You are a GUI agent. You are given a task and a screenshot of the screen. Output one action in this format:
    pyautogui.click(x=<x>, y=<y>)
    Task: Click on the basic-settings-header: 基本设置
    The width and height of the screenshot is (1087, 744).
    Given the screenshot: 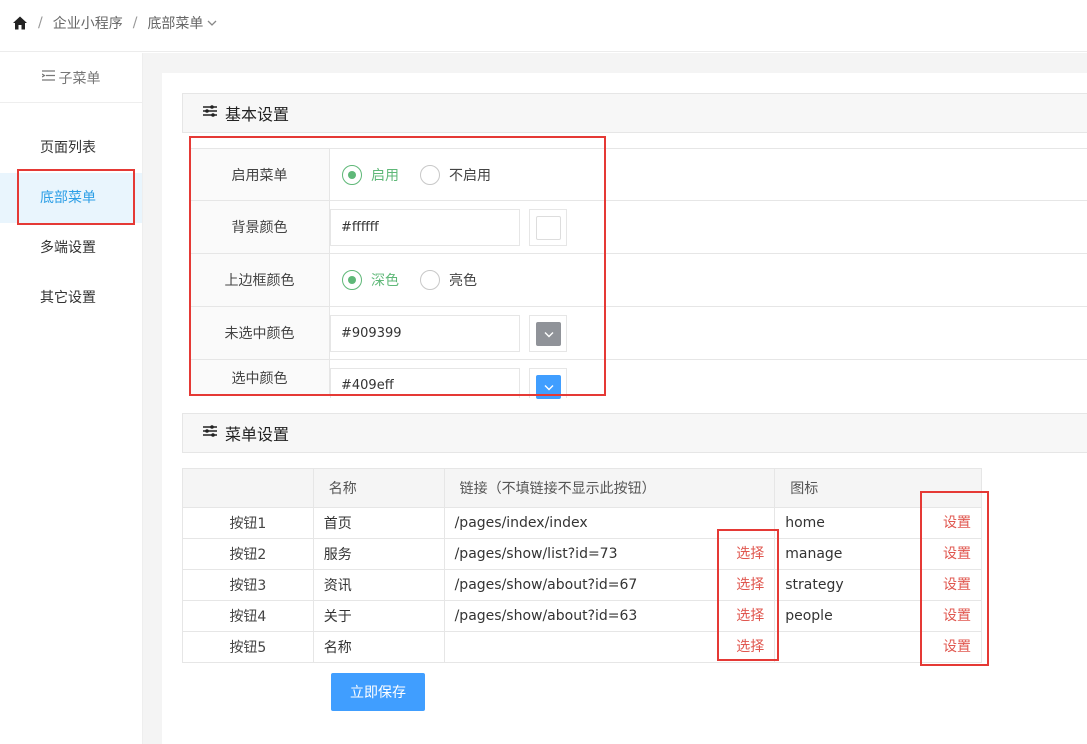 What is the action you would take?
    pyautogui.click(x=634, y=113)
    